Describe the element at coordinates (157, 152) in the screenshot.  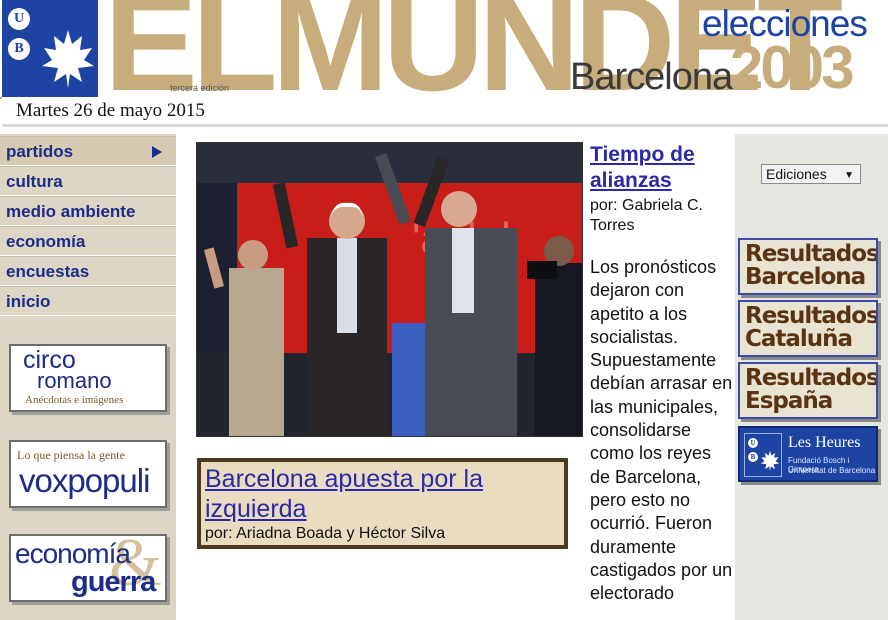
I see `chevron-right-icon` at that location.